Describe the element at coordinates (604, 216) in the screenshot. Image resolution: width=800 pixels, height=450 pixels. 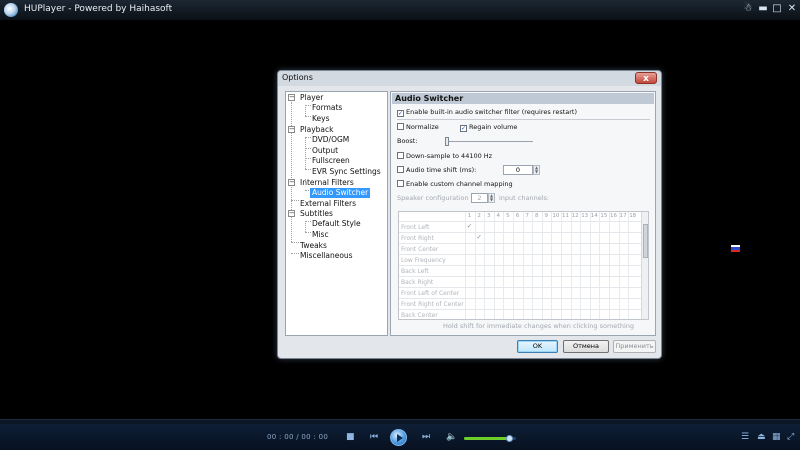
I see `matrix-column-header: 15` at that location.